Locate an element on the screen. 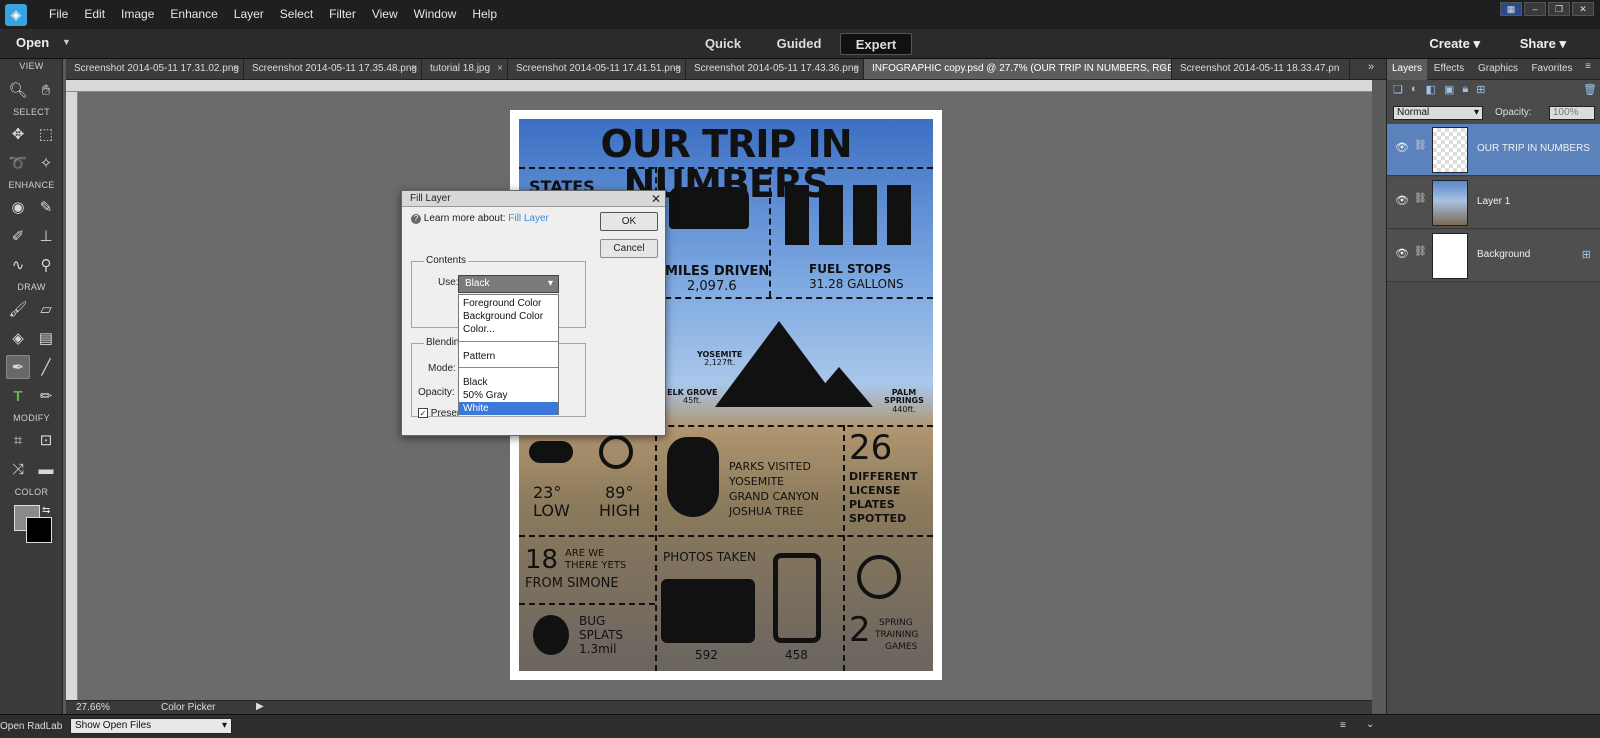 Image resolution: width=1600 pixels, height=738 pixels. use-select: Black ▾ is located at coordinates (508, 284).